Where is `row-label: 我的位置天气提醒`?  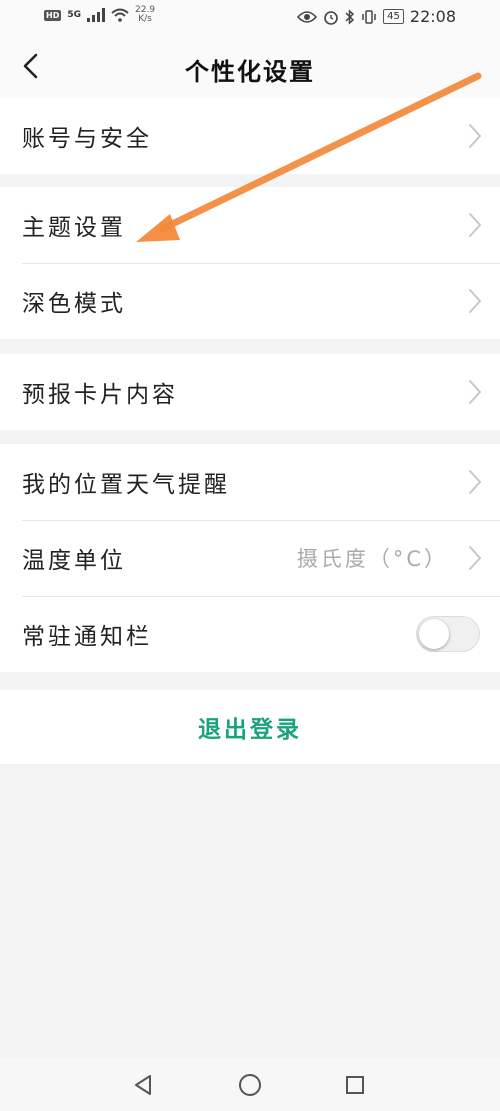 row-label: 我的位置天气提醒 is located at coordinates (126, 485).